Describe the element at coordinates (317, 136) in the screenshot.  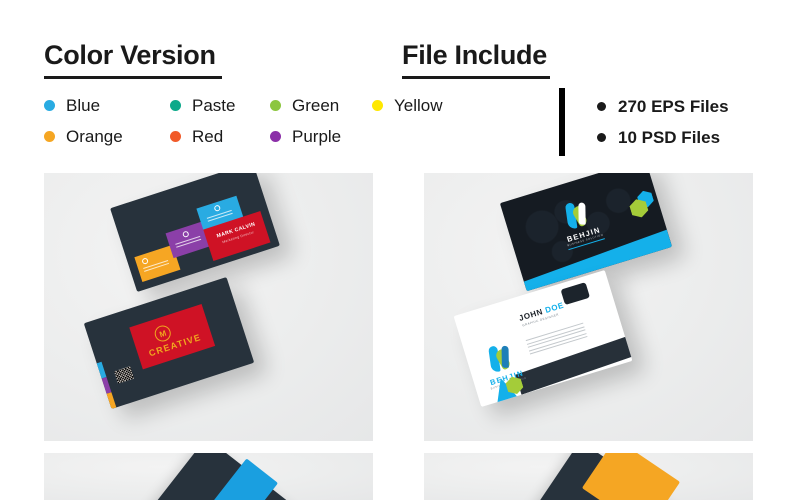
I see `color-item-label: Purple` at that location.